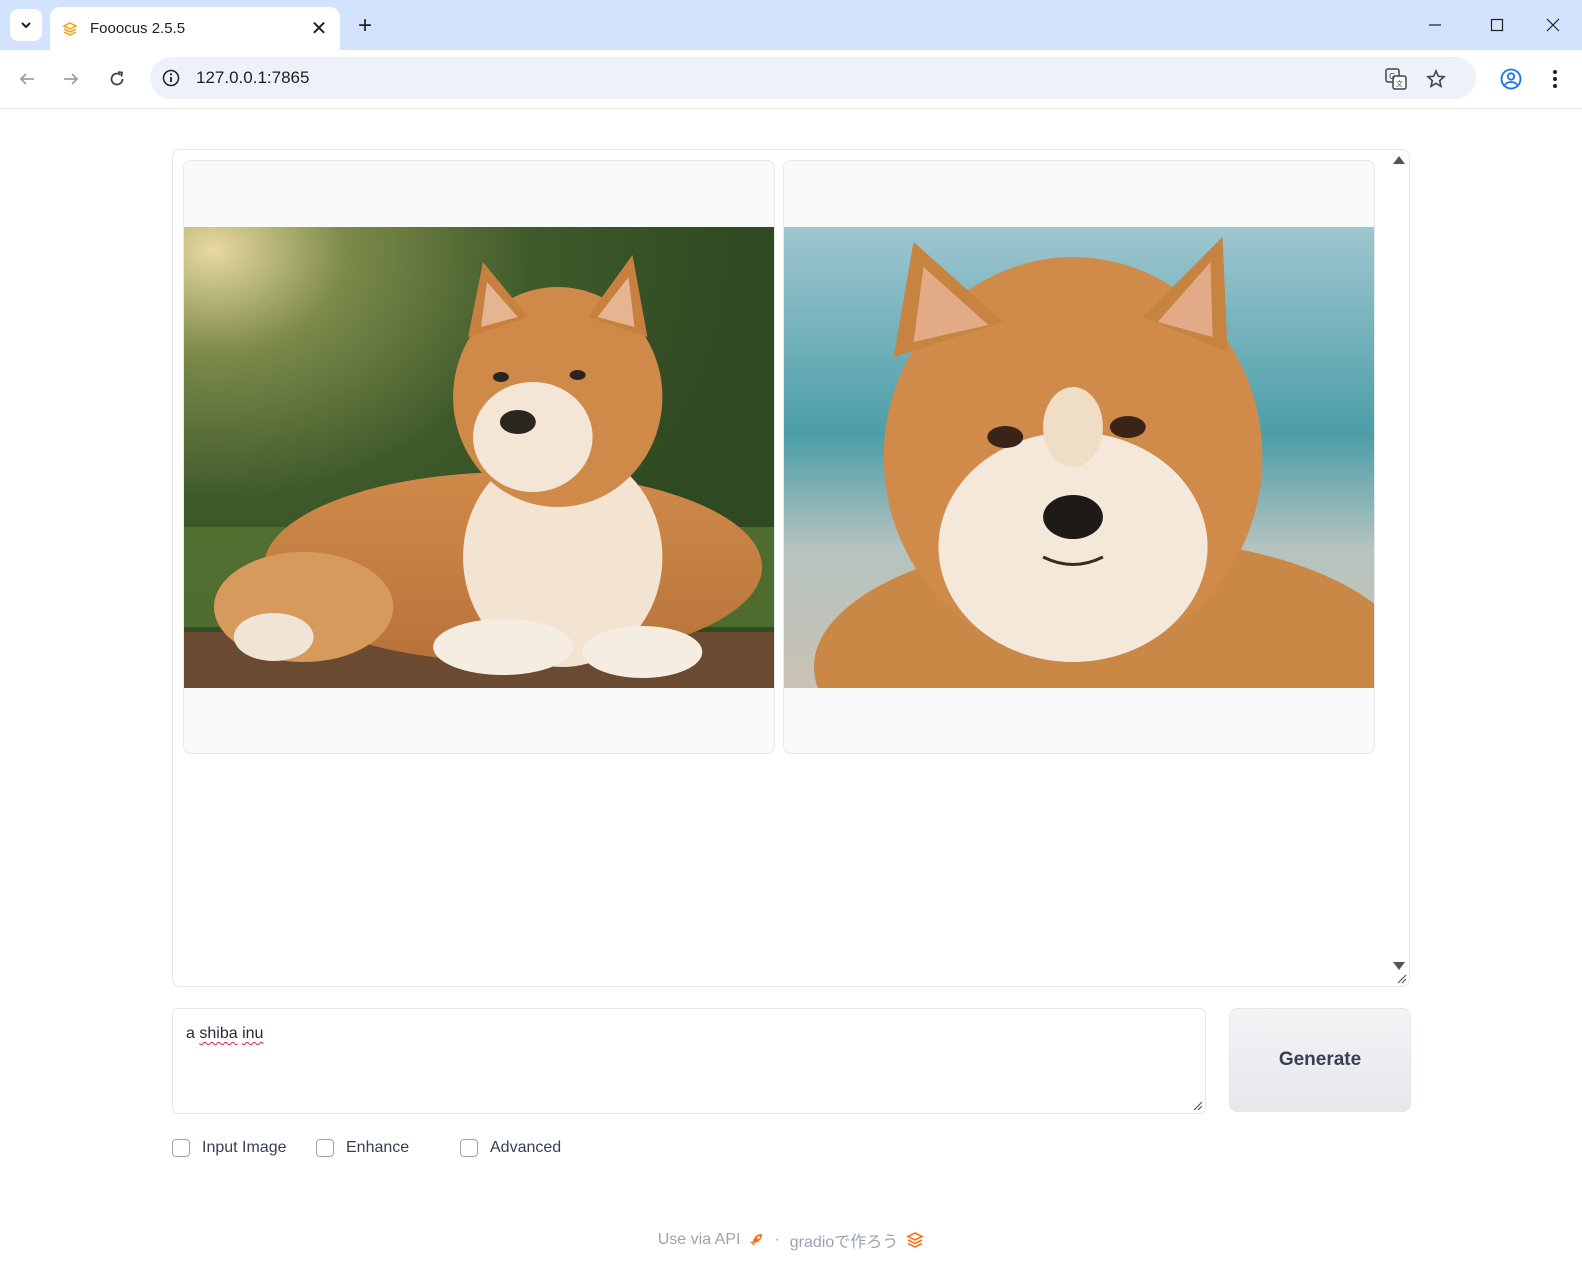 The height and width of the screenshot is (1271, 1582). I want to click on minimize-icon, so click(1435, 25).